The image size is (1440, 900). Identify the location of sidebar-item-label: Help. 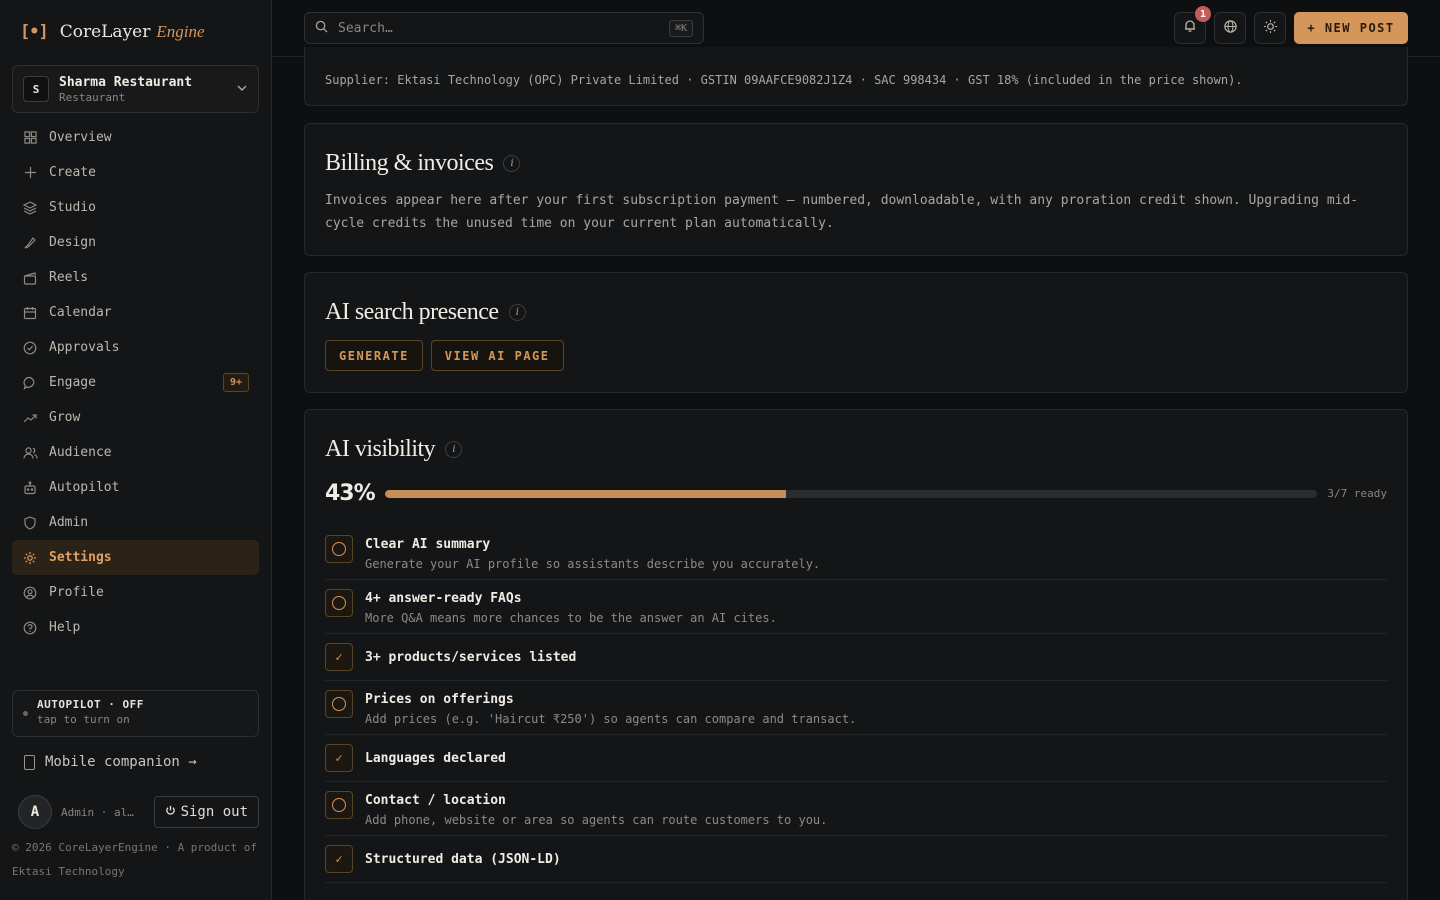
(65, 627).